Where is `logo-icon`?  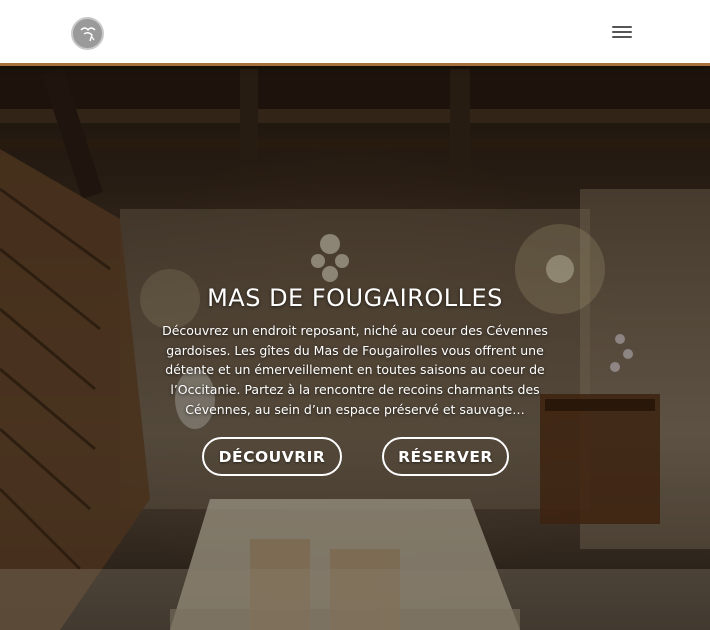
logo-icon is located at coordinates (87, 33).